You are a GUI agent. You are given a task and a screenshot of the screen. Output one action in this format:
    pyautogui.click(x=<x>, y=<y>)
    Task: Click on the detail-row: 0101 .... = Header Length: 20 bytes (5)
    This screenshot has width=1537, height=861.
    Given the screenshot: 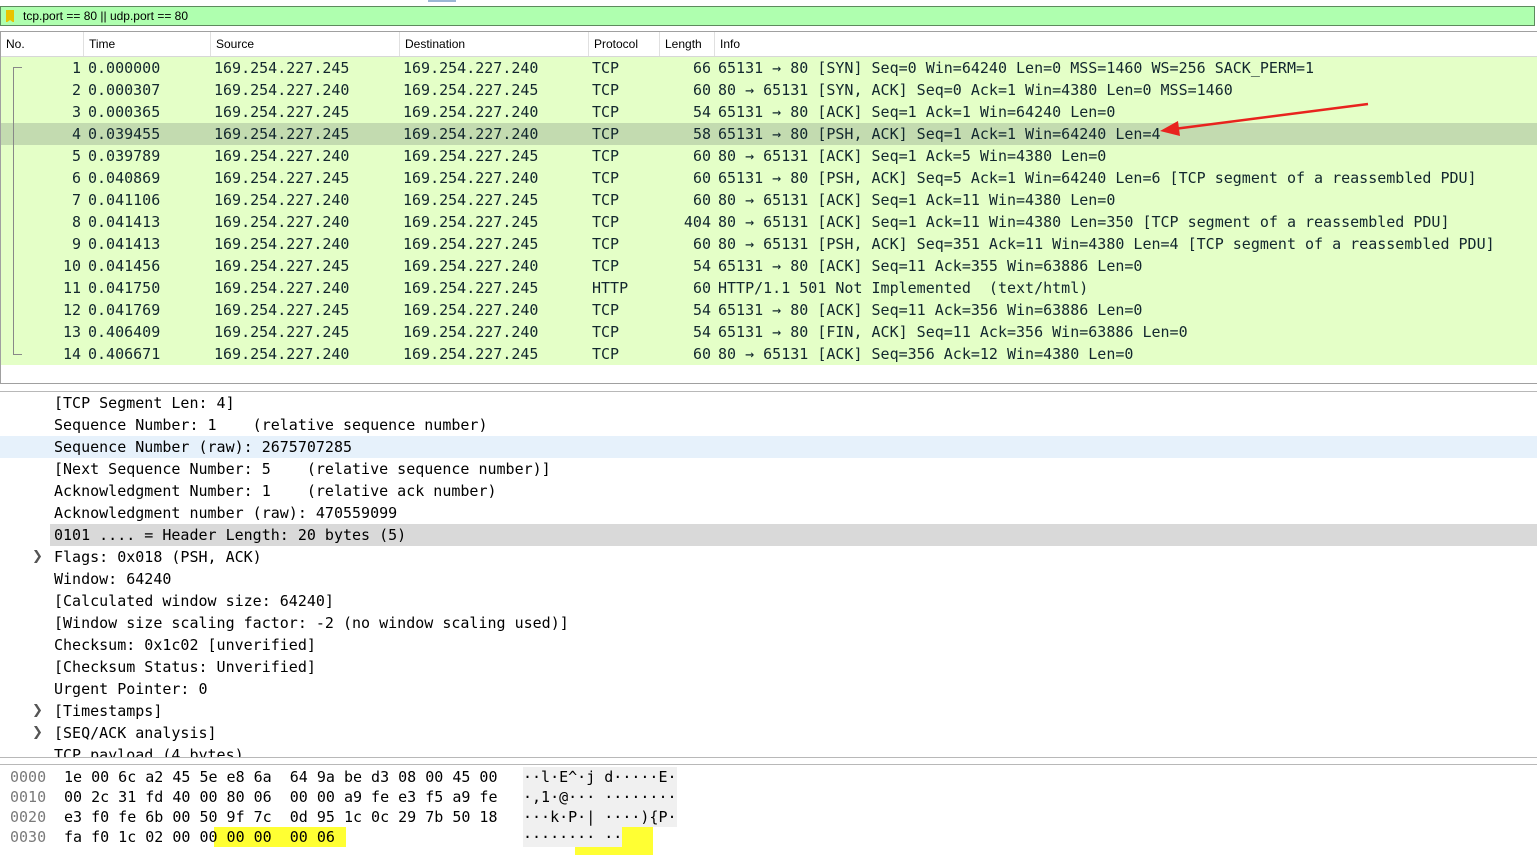 What is the action you would take?
    pyautogui.click(x=768, y=535)
    